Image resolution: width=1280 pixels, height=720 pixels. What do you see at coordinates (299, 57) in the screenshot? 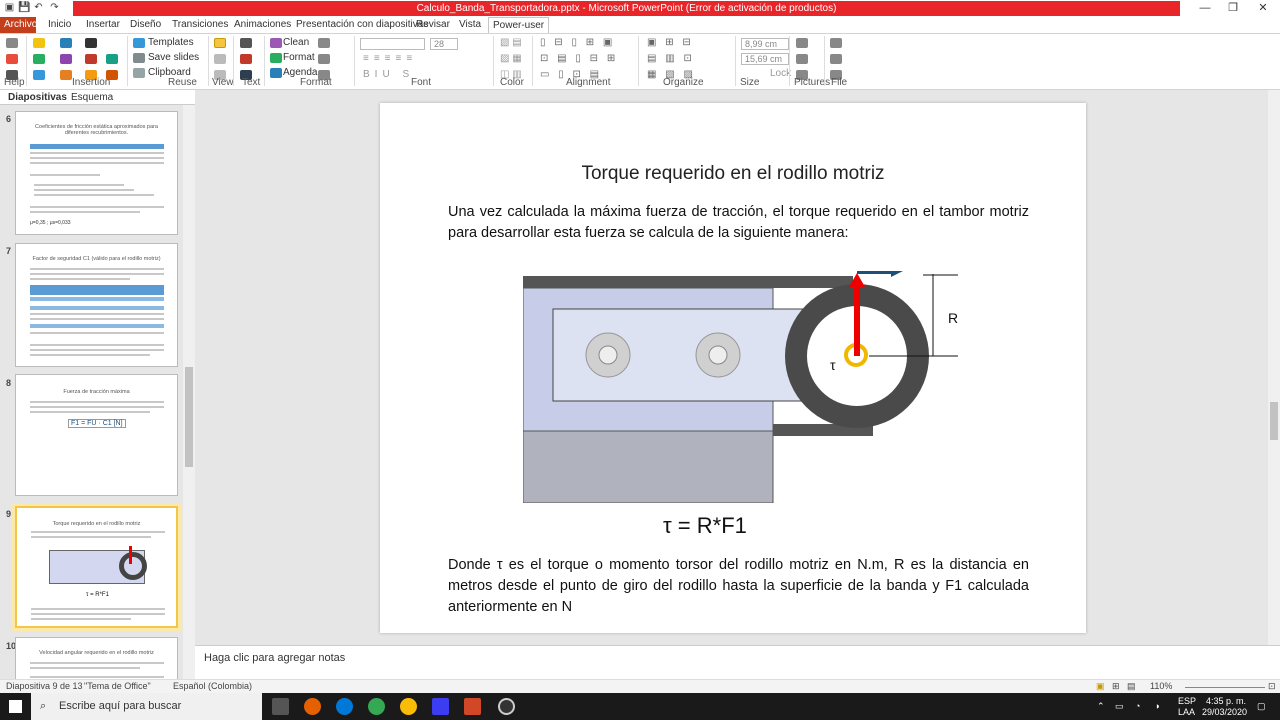
I see `format-button: Format` at bounding box center [299, 57].